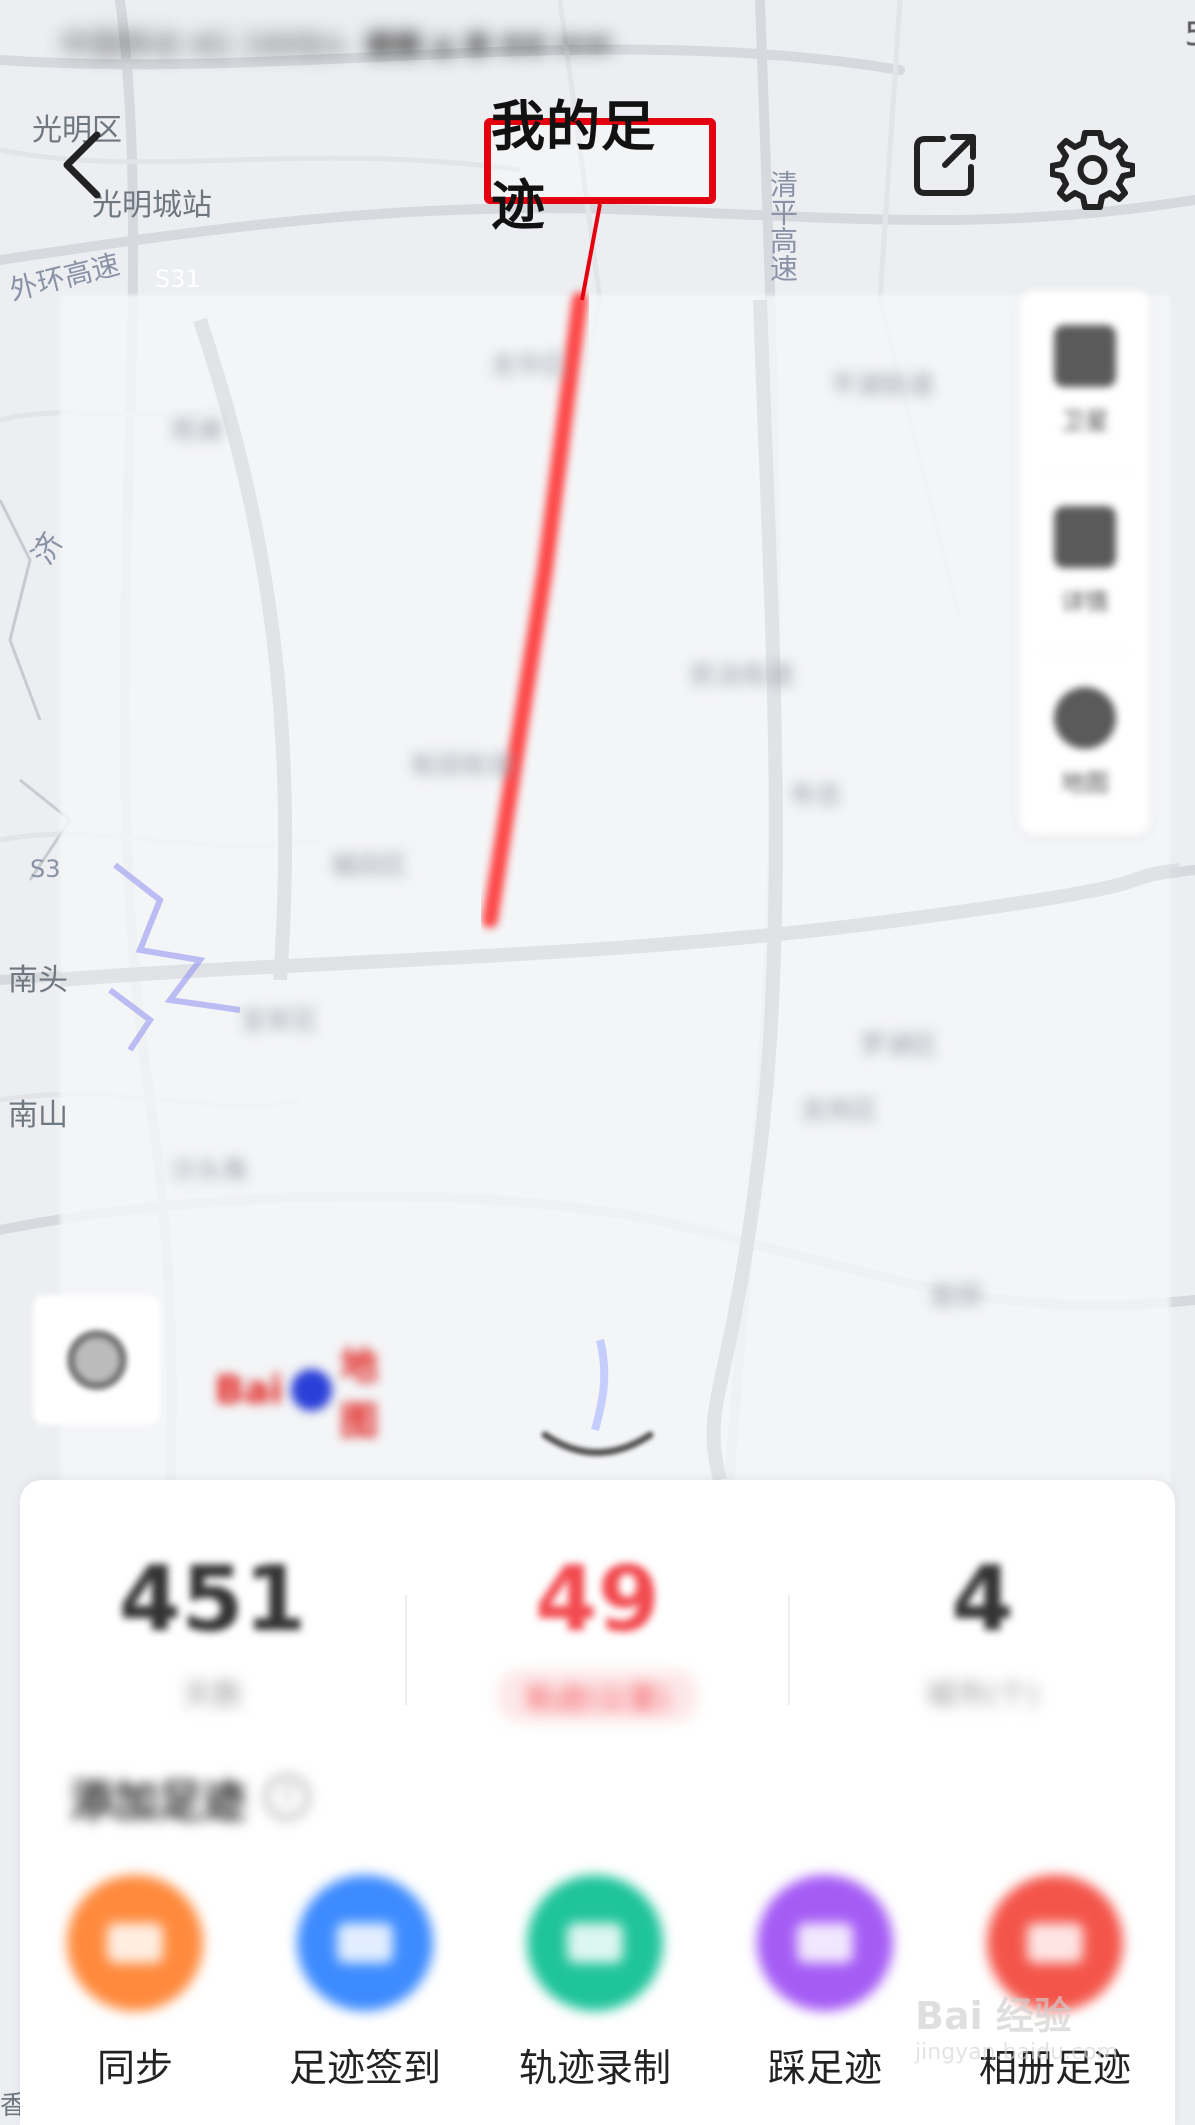 The height and width of the screenshot is (2125, 1195). Describe the element at coordinates (212, 1599) in the screenshot. I see `stat-value: 451` at that location.